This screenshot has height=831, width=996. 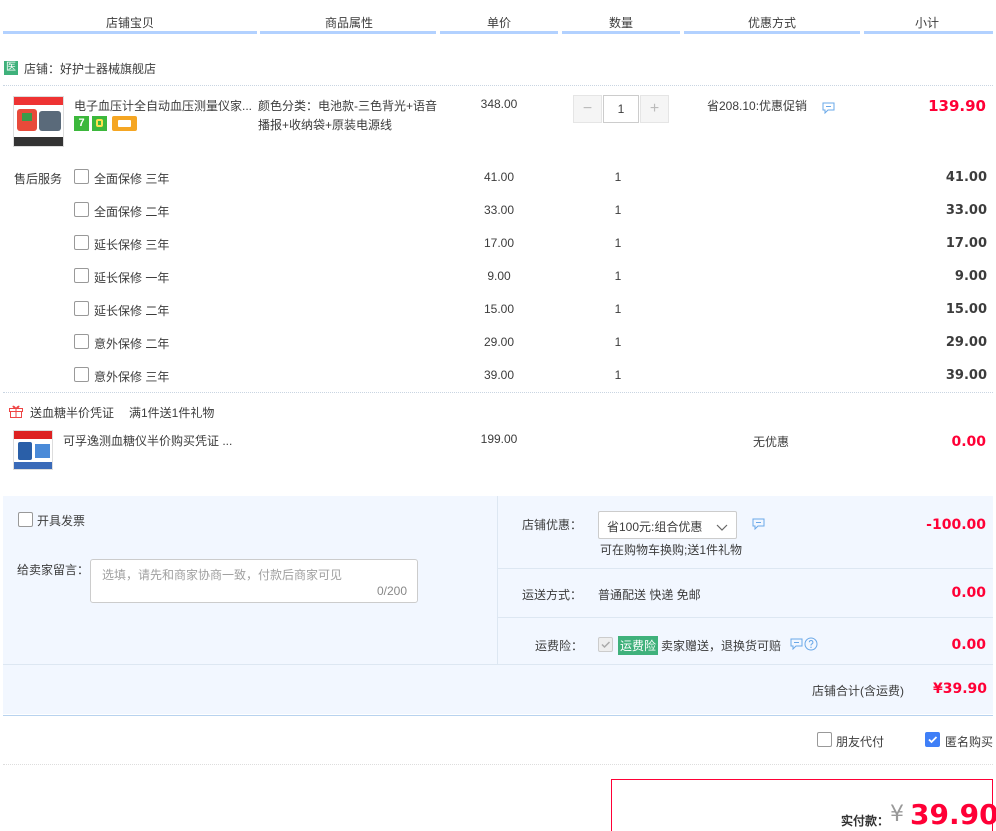 I want to click on shop-total-label: 店铺合计(含运费), so click(x=858, y=691).